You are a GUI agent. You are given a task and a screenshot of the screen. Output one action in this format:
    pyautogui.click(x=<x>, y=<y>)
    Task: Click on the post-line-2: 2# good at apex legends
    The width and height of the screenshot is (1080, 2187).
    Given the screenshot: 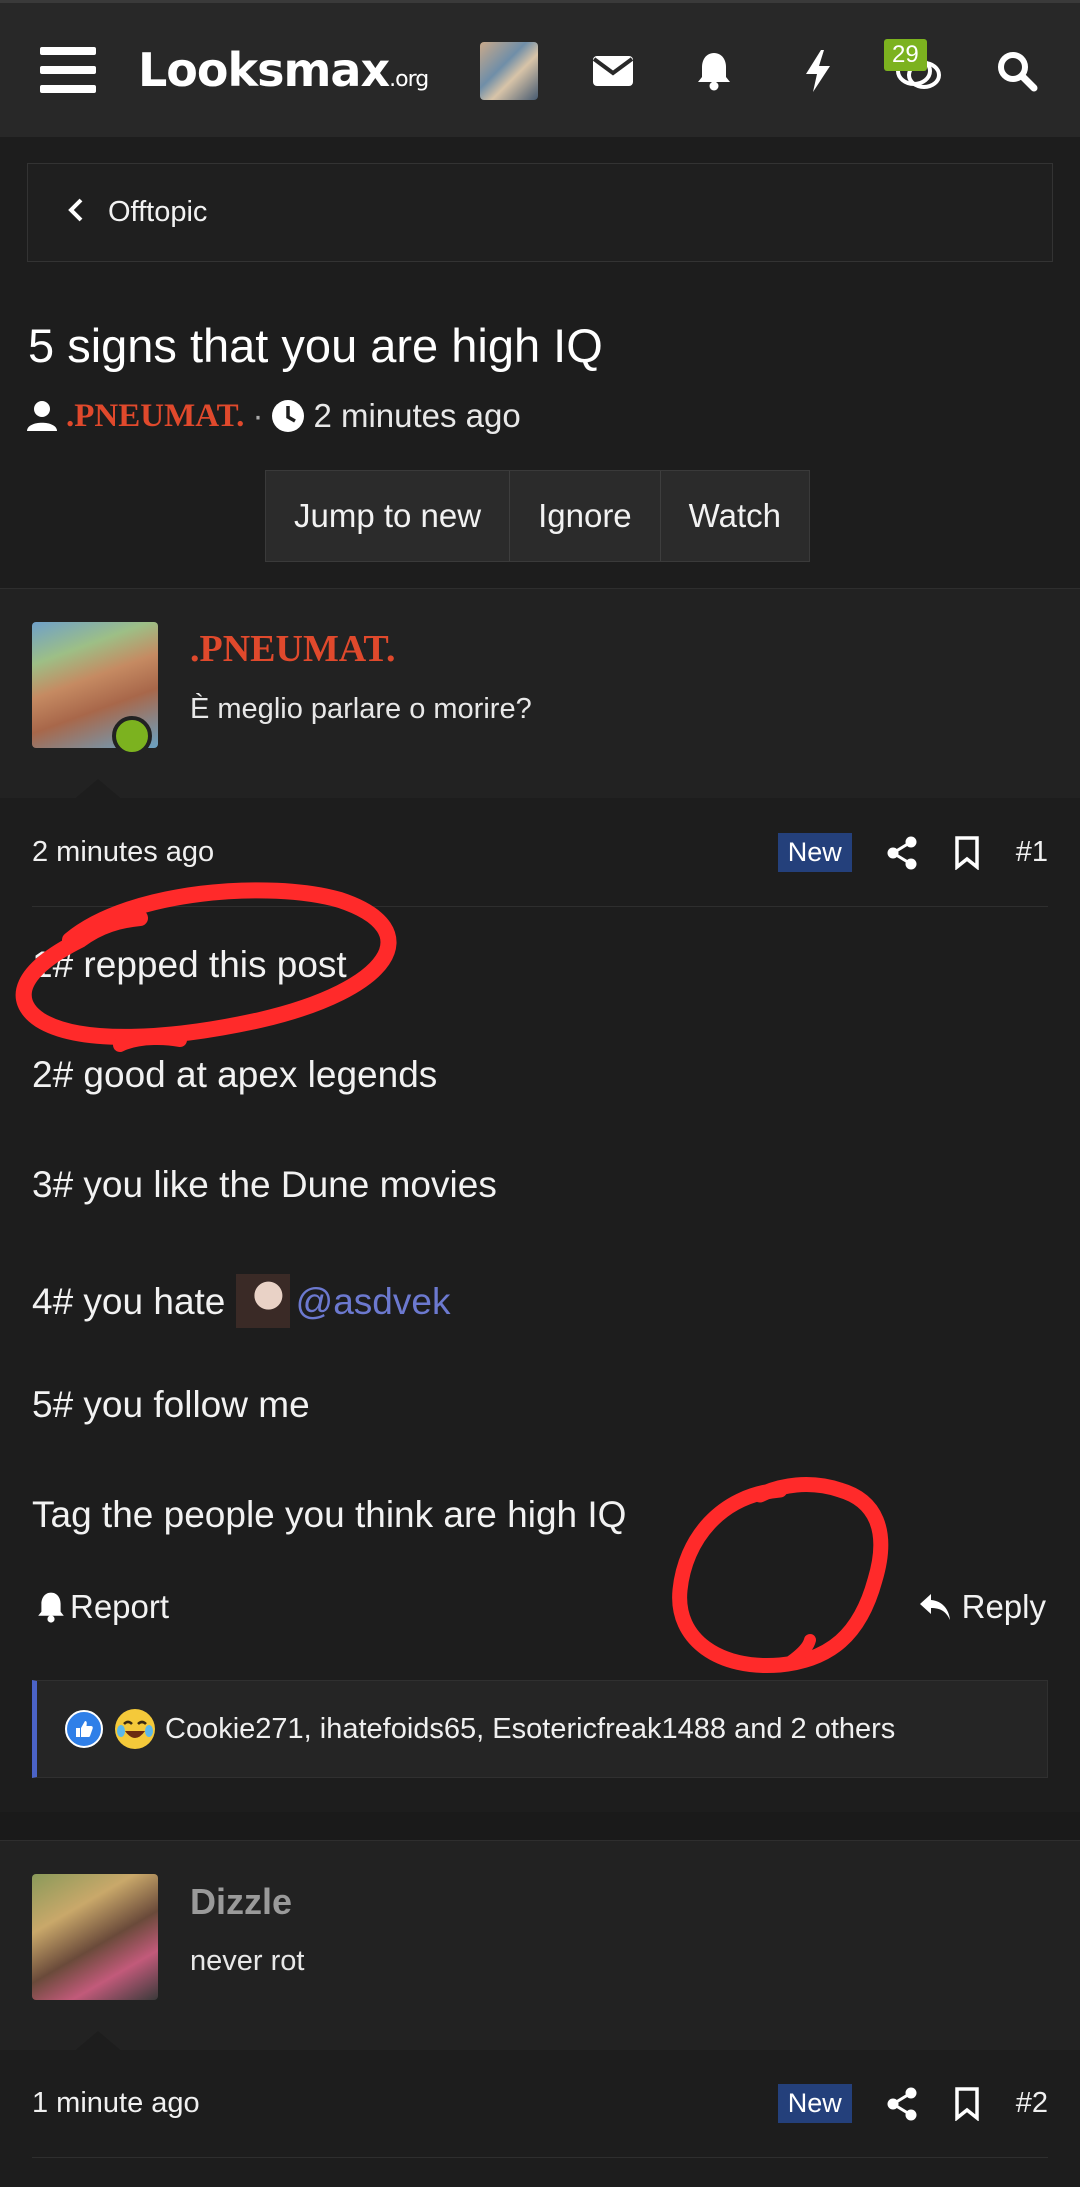 What is the action you would take?
    pyautogui.click(x=235, y=1074)
    